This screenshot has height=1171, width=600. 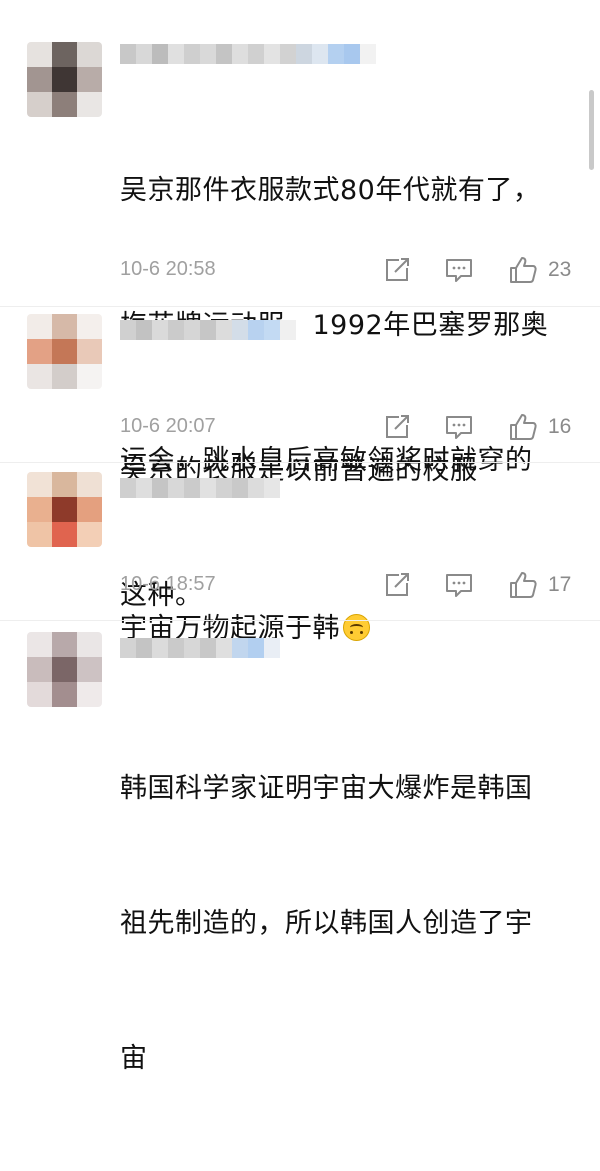 I want to click on comment-meta: 10-6 20:07 16, so click(x=355, y=427).